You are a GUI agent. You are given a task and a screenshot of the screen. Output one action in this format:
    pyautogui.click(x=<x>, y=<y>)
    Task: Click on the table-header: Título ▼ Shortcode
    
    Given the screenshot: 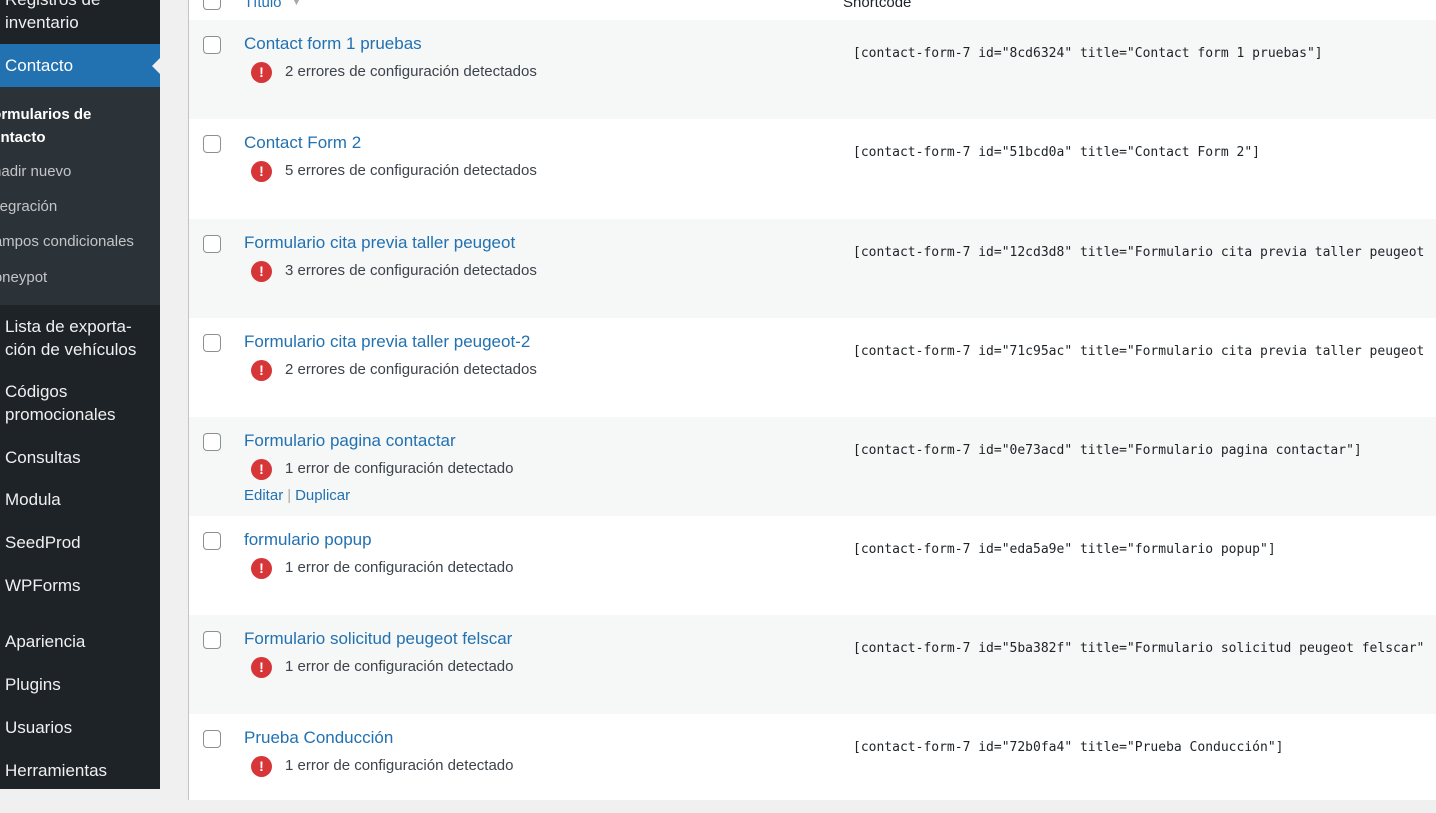 What is the action you would take?
    pyautogui.click(x=812, y=10)
    